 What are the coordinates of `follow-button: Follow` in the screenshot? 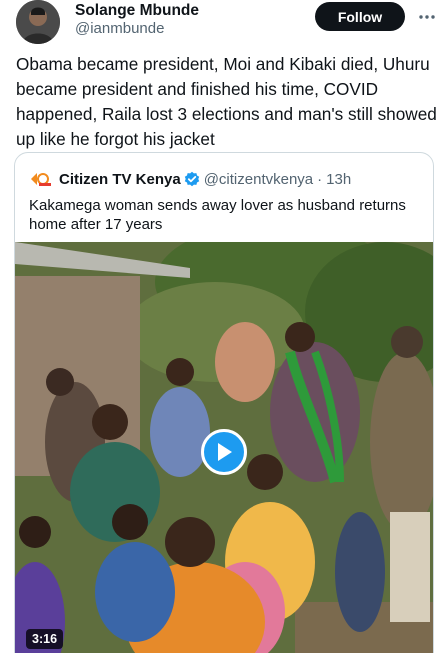 It's located at (360, 16).